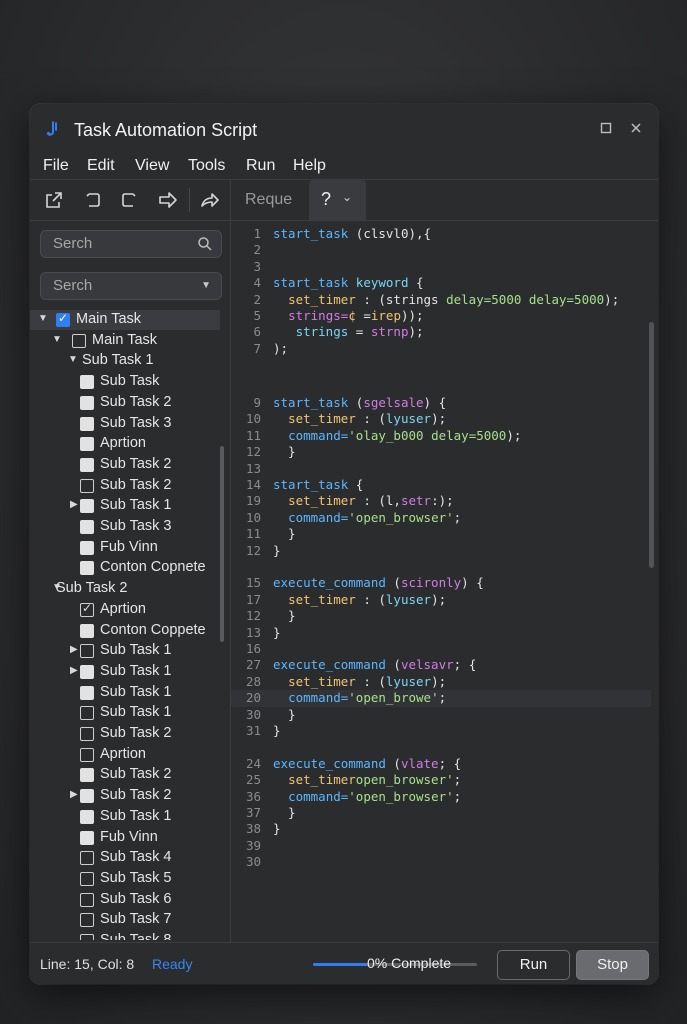 The width and height of the screenshot is (687, 1024). Describe the element at coordinates (533, 965) in the screenshot. I see `run-button: Run` at that location.